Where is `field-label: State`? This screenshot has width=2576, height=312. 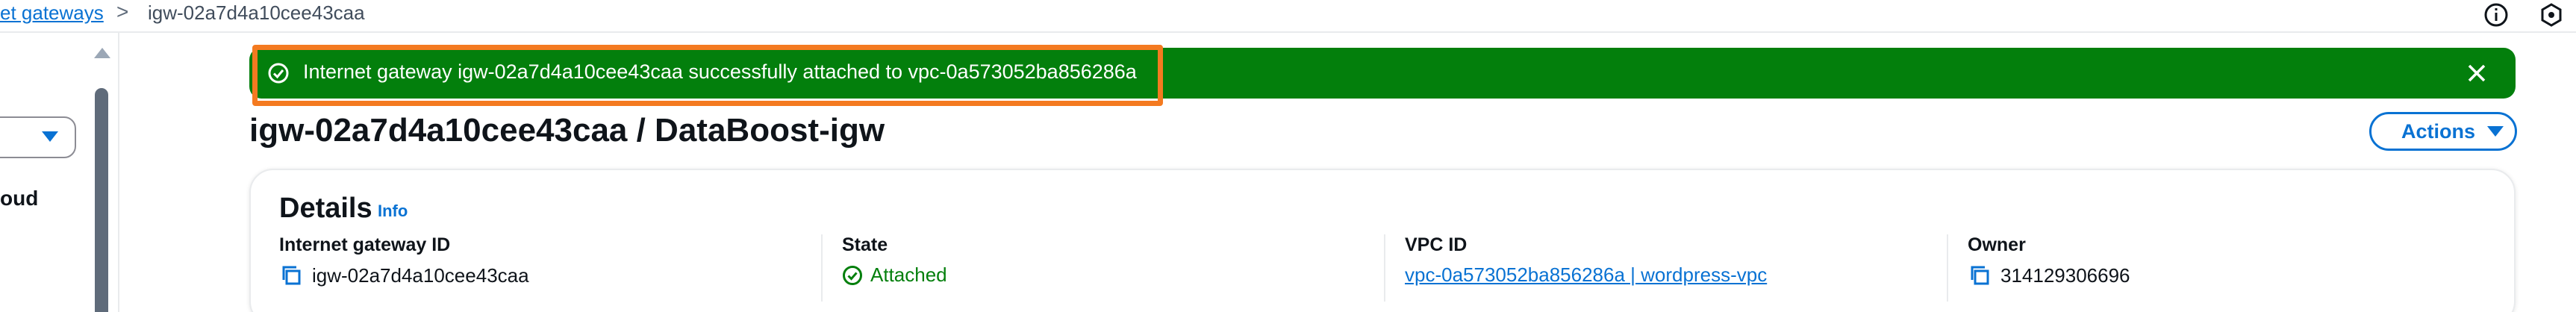 field-label: State is located at coordinates (865, 244).